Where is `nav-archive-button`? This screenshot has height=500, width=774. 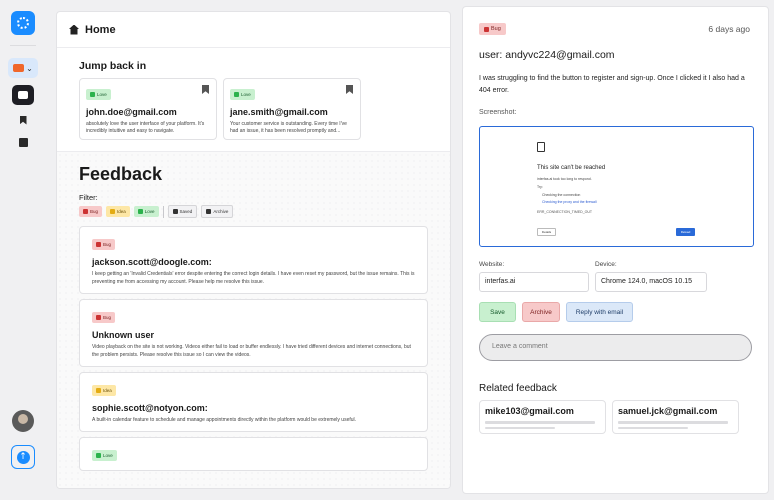 nav-archive-button is located at coordinates (23, 142).